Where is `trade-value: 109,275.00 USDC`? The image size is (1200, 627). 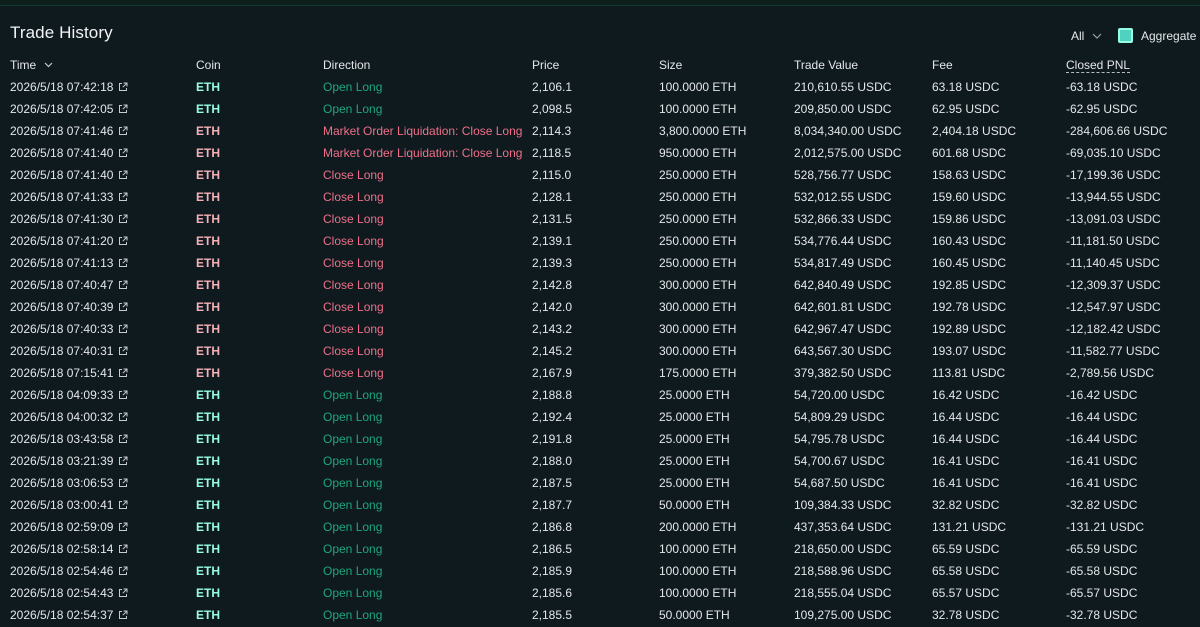 trade-value: 109,275.00 USDC is located at coordinates (843, 615).